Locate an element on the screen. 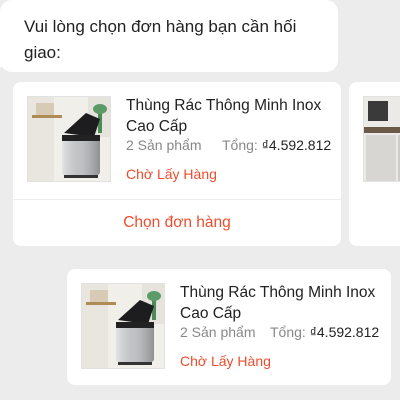  bot-message-text: Vui lòng chọn đơn hàng bạn cần hối giao: is located at coordinates (160, 39).